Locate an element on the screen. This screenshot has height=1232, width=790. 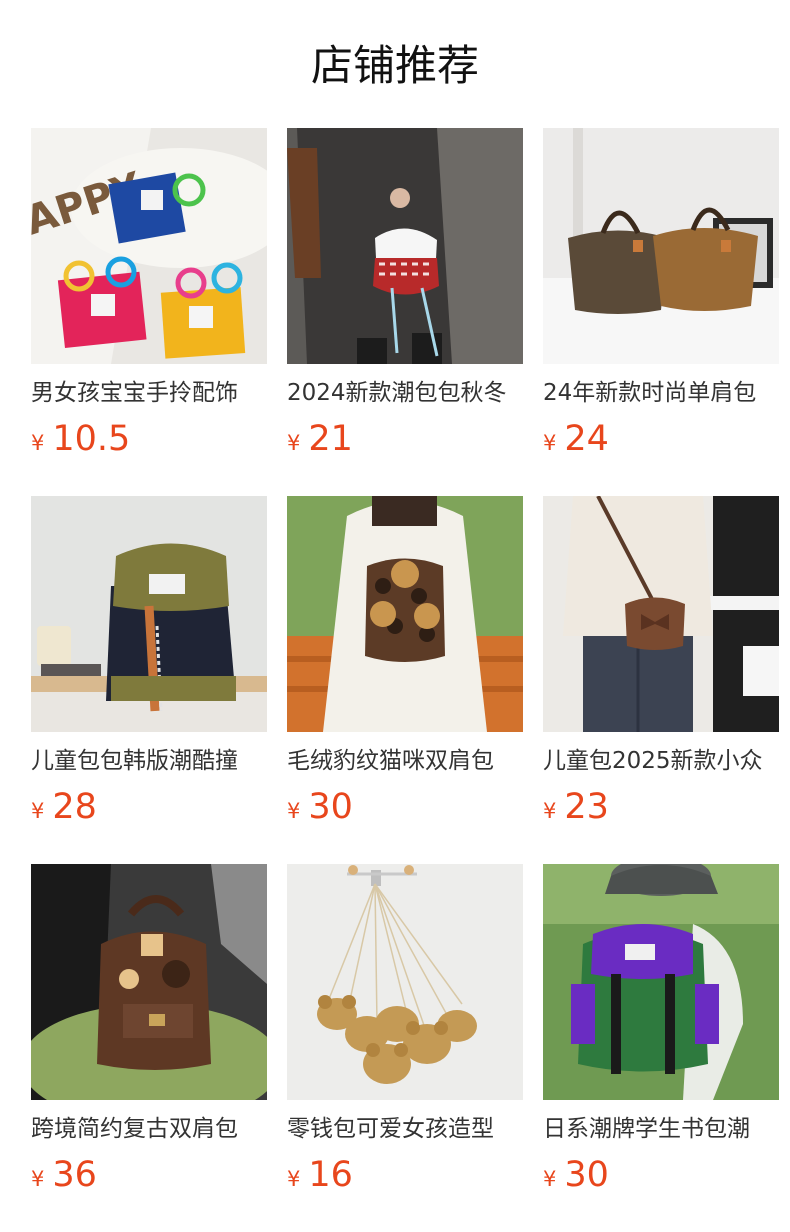
product-name: 24年新款时尚单肩包 is located at coordinates (661, 393).